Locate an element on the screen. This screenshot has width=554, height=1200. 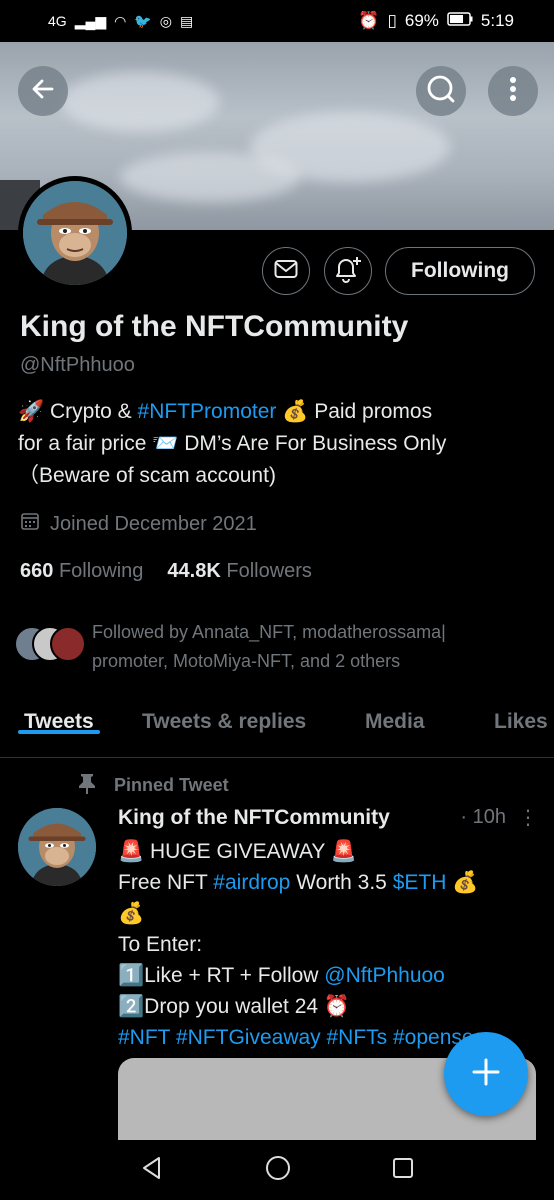
calendar-icon is located at coordinates (30, 524).